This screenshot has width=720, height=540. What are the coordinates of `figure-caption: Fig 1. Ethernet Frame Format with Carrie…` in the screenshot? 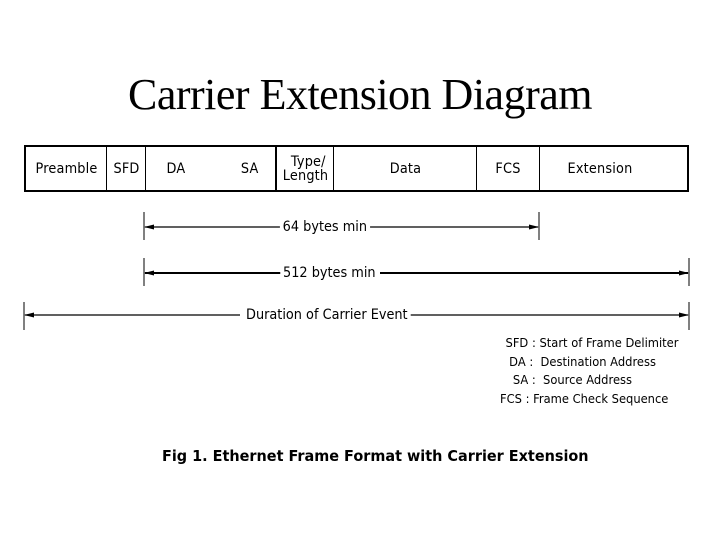 It's located at (375, 456).